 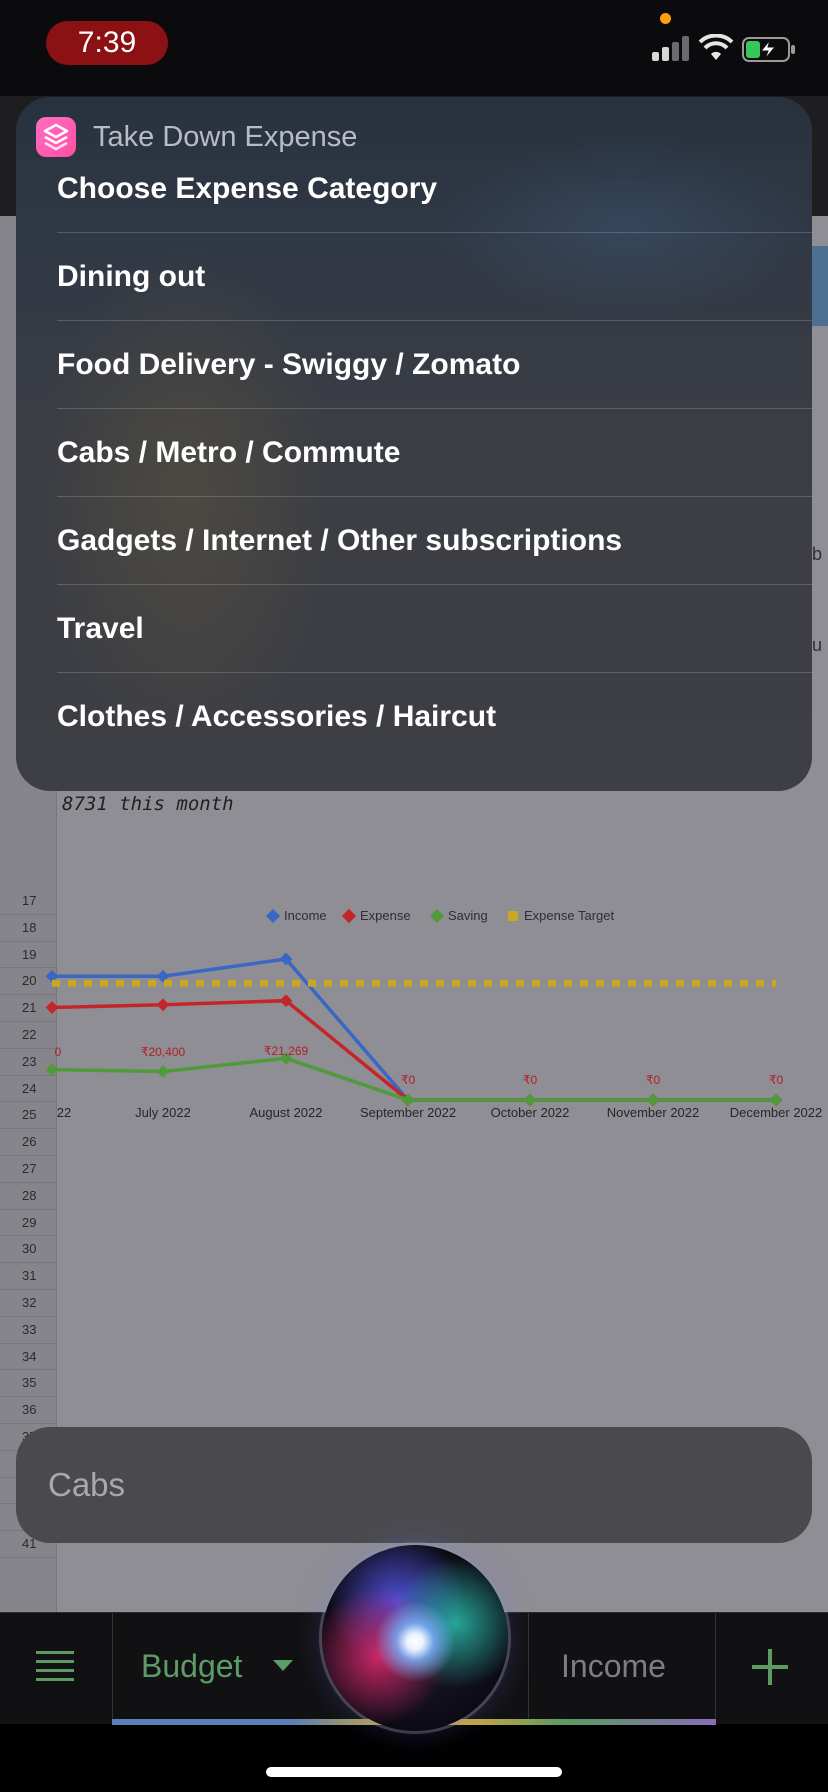 What do you see at coordinates (28, 1223) in the screenshot?
I see `row-number: 29` at bounding box center [28, 1223].